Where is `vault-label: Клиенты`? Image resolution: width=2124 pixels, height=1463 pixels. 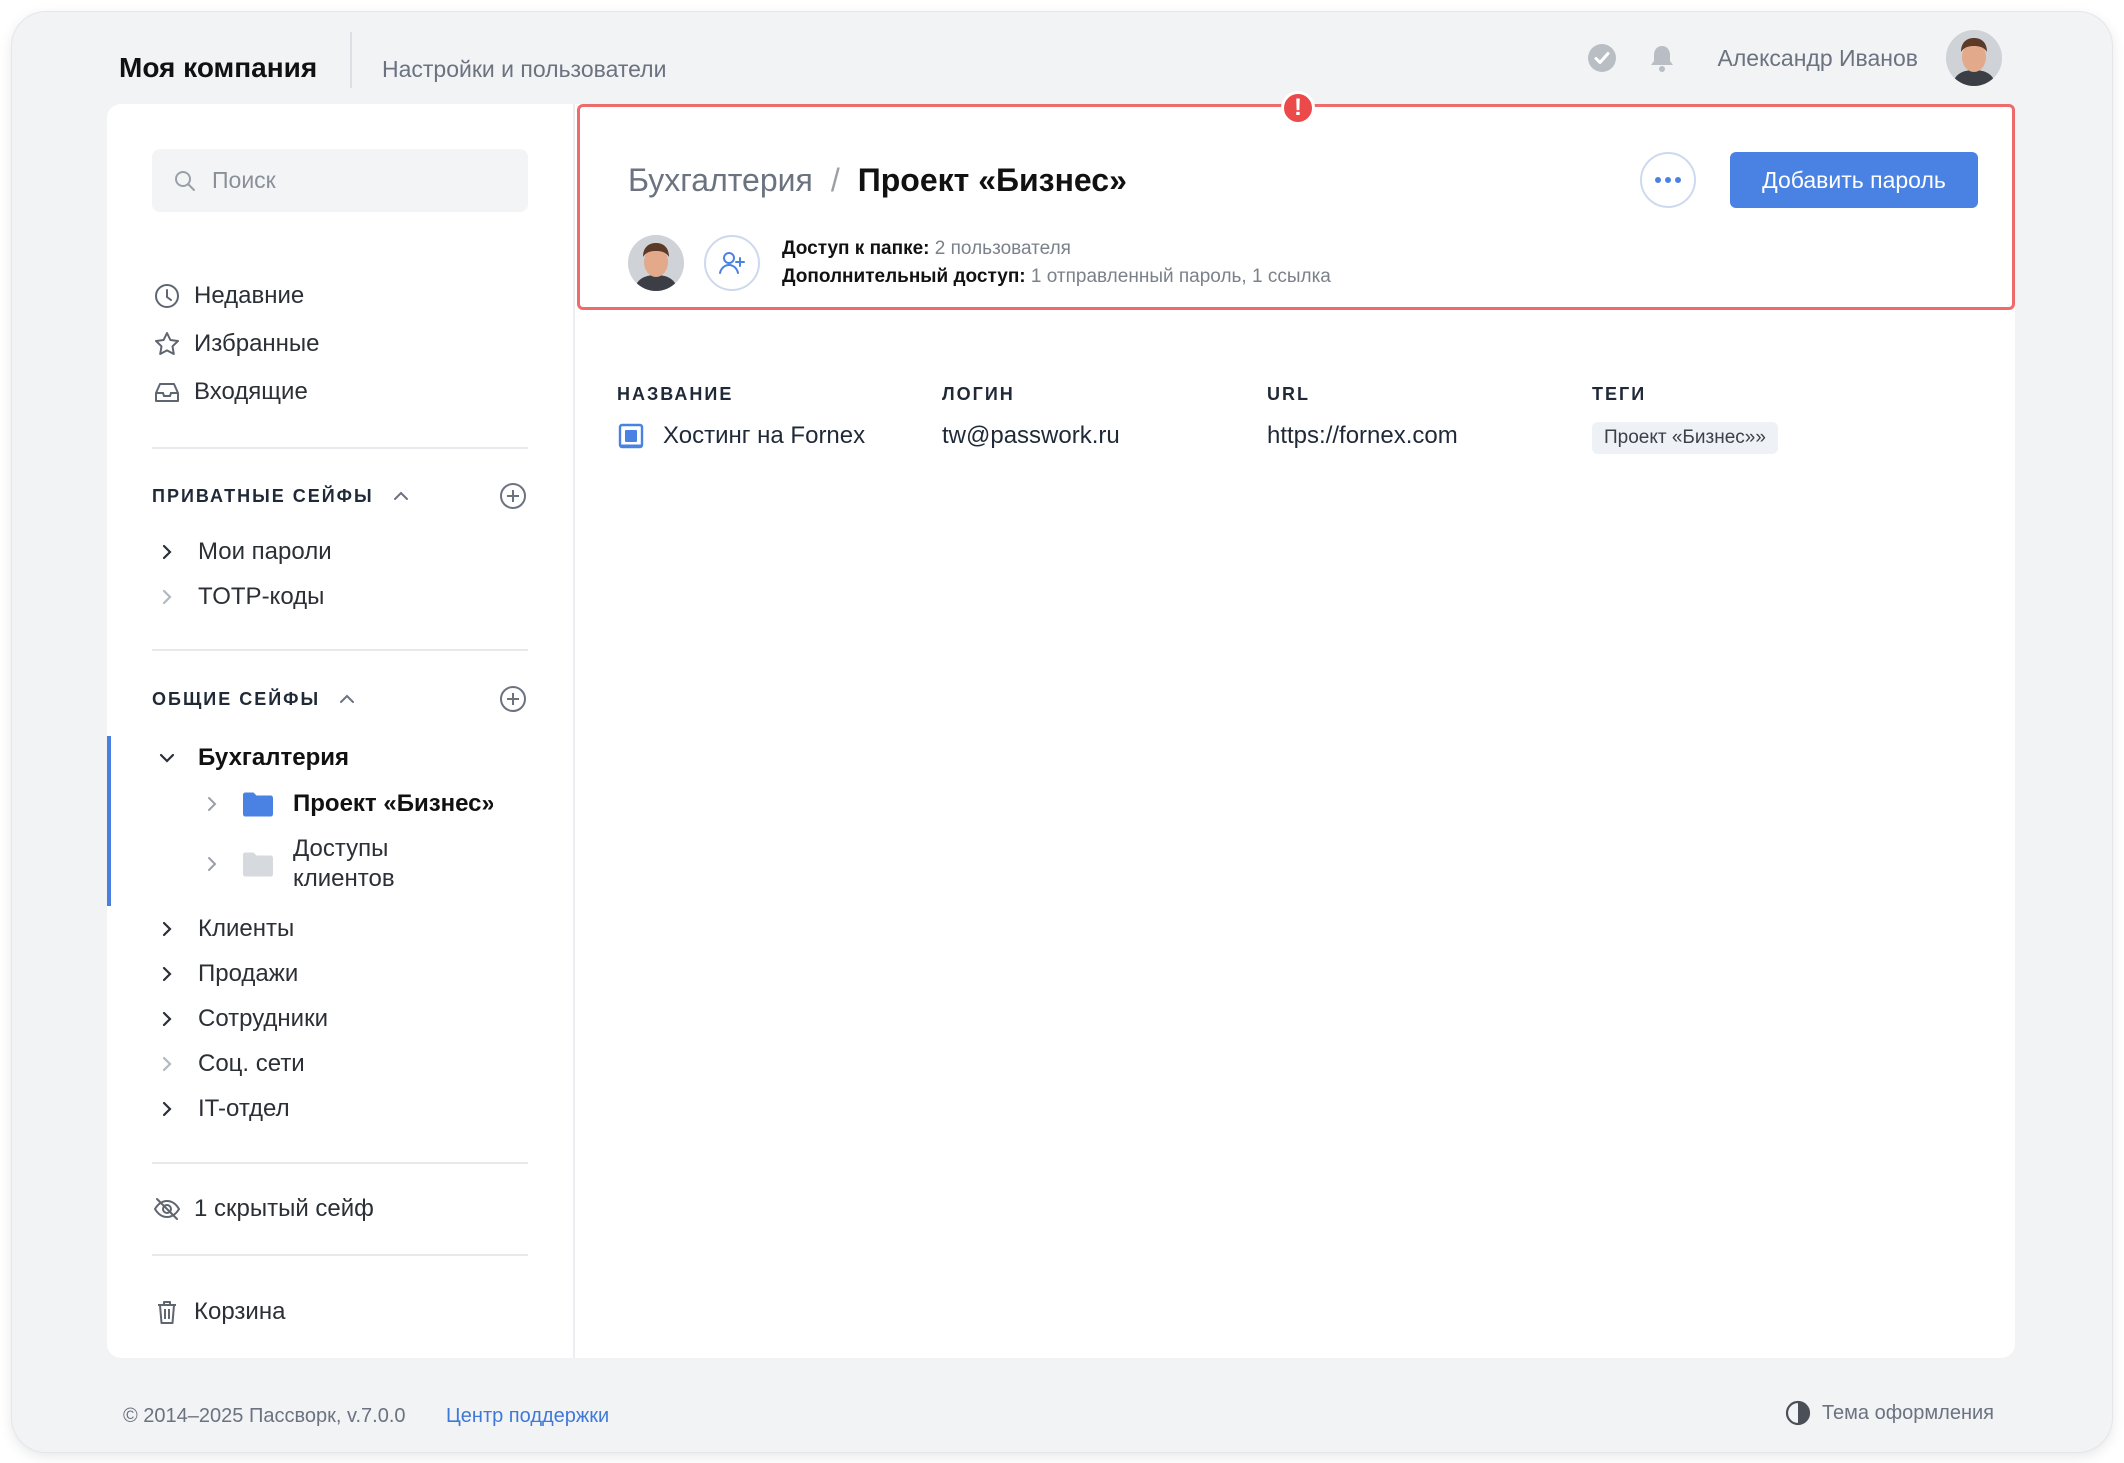 vault-label: Клиенты is located at coordinates (246, 928).